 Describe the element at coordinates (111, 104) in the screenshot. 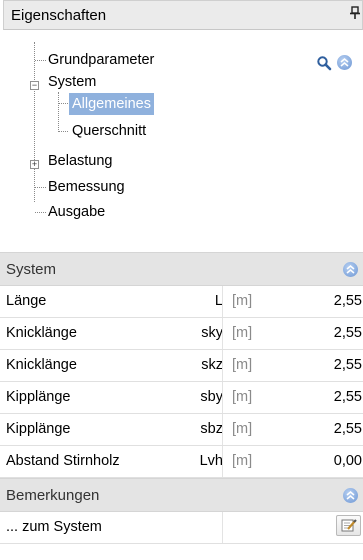

I see `tree-item-allgemeines: Allgemeines` at that location.